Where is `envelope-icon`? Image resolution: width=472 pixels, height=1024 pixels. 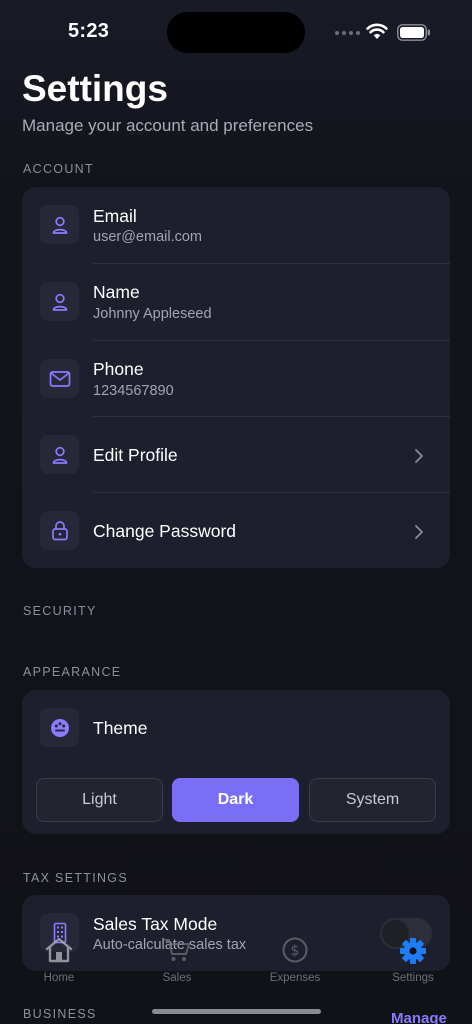
envelope-icon is located at coordinates (59, 378).